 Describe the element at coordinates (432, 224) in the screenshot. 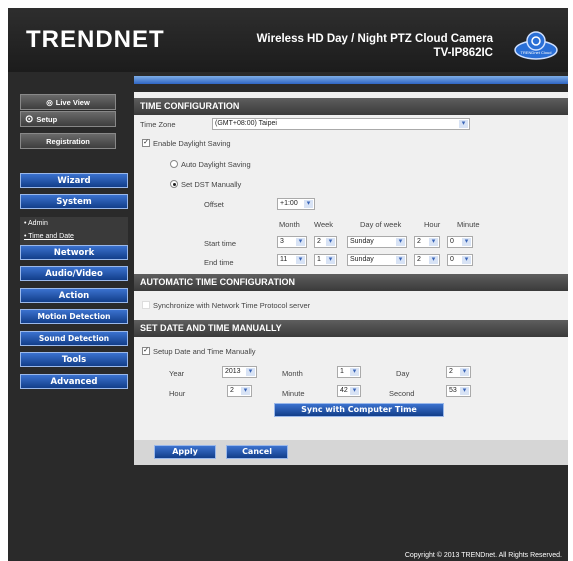

I see `col-hour: Hour` at that location.